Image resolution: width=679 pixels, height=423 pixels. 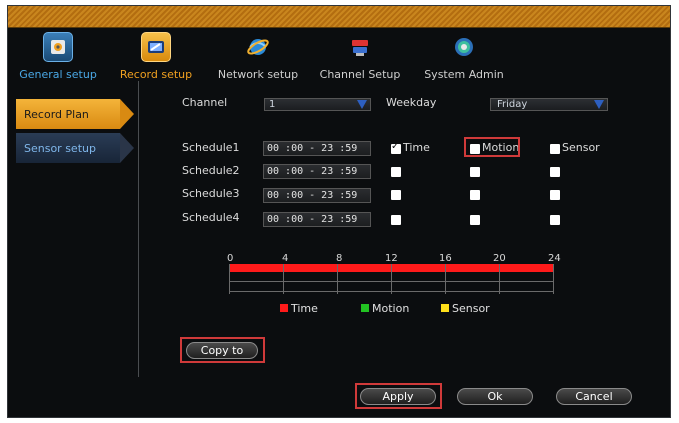 I want to click on weekday-label: Weekday, so click(x=411, y=102).